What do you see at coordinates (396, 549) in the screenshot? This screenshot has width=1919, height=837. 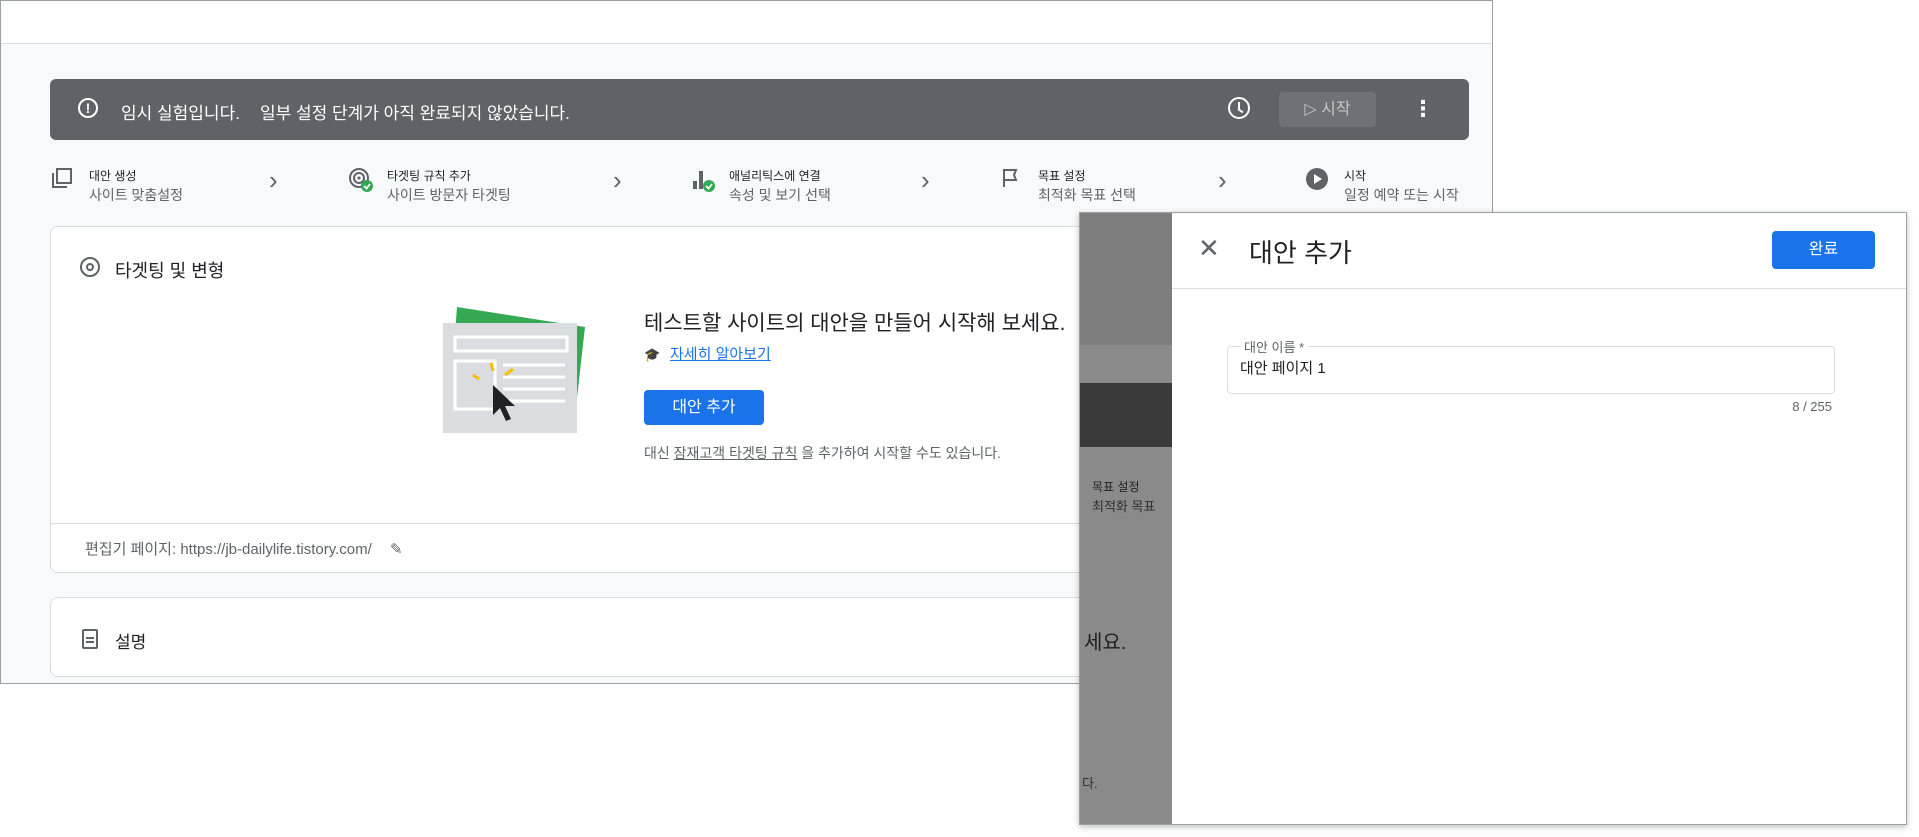 I see `edit-icon: ✎` at bounding box center [396, 549].